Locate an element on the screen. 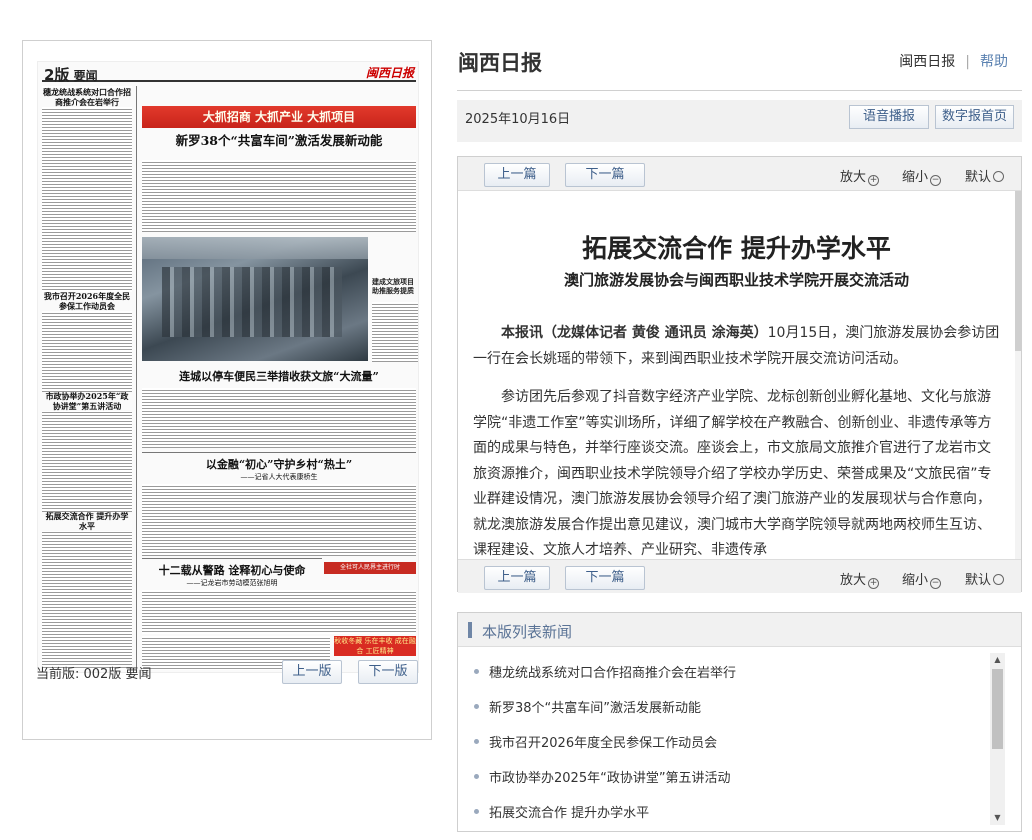  zoom-out-button-bottom: 缩小 − is located at coordinates (922, 579).